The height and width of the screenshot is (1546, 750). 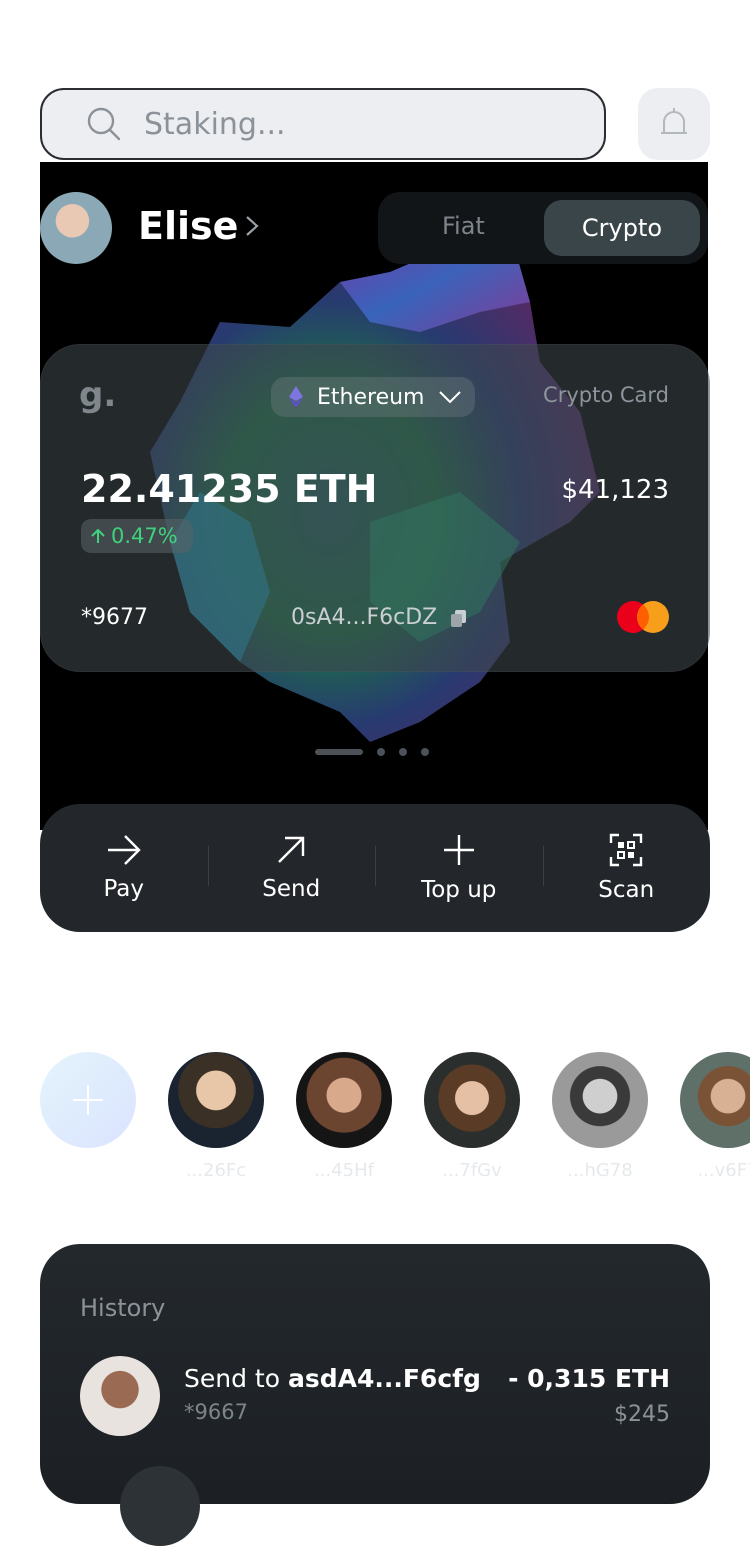 What do you see at coordinates (124, 868) in the screenshot?
I see `pay-button: Pay` at bounding box center [124, 868].